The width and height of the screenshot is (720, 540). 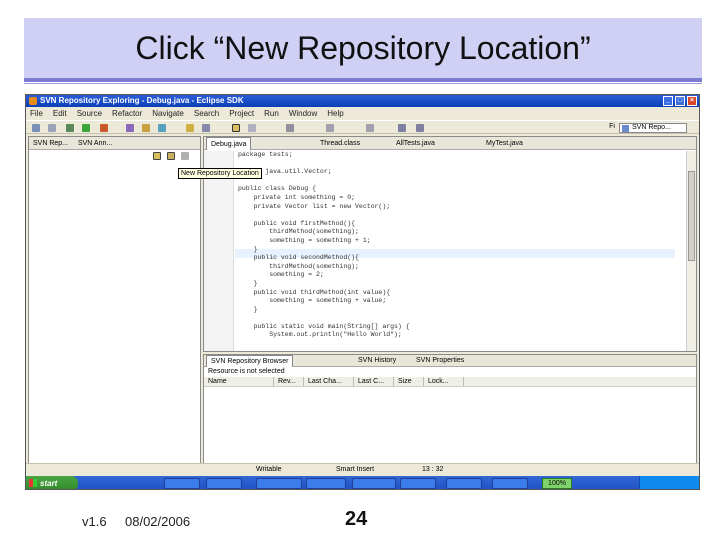 I want to click on editor-scrollbar, so click(x=691, y=251).